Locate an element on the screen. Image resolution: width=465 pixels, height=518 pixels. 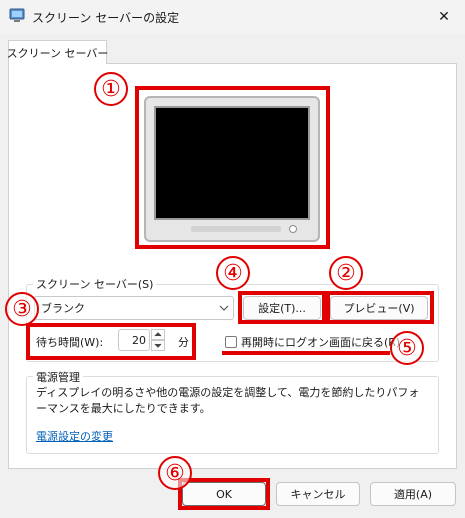
tab-screensaver: スクリーン セーバー is located at coordinates (57, 52).